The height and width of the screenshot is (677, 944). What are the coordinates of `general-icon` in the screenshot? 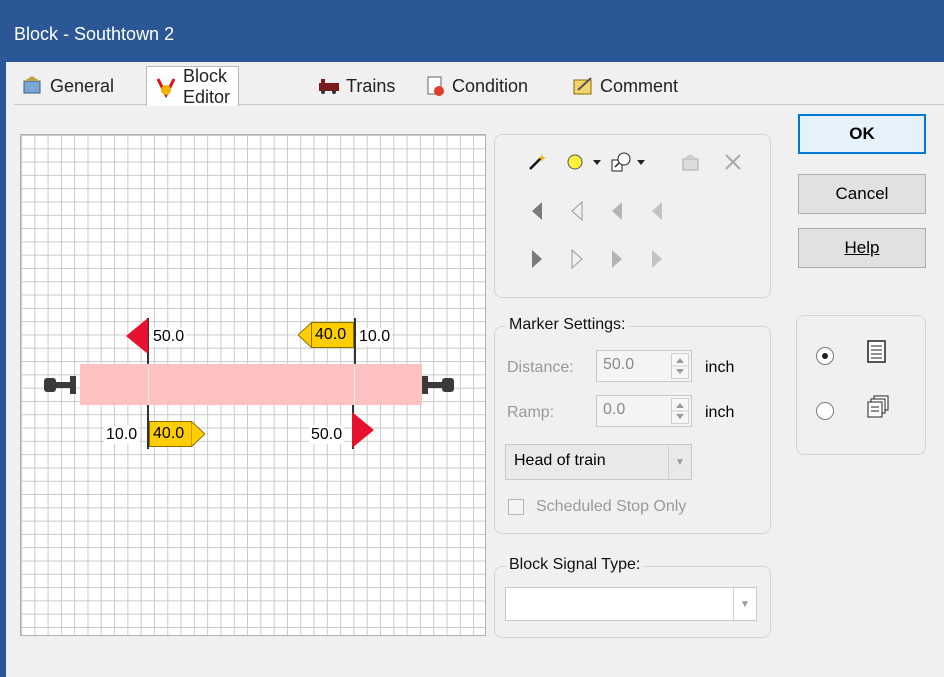 It's located at (33, 86).